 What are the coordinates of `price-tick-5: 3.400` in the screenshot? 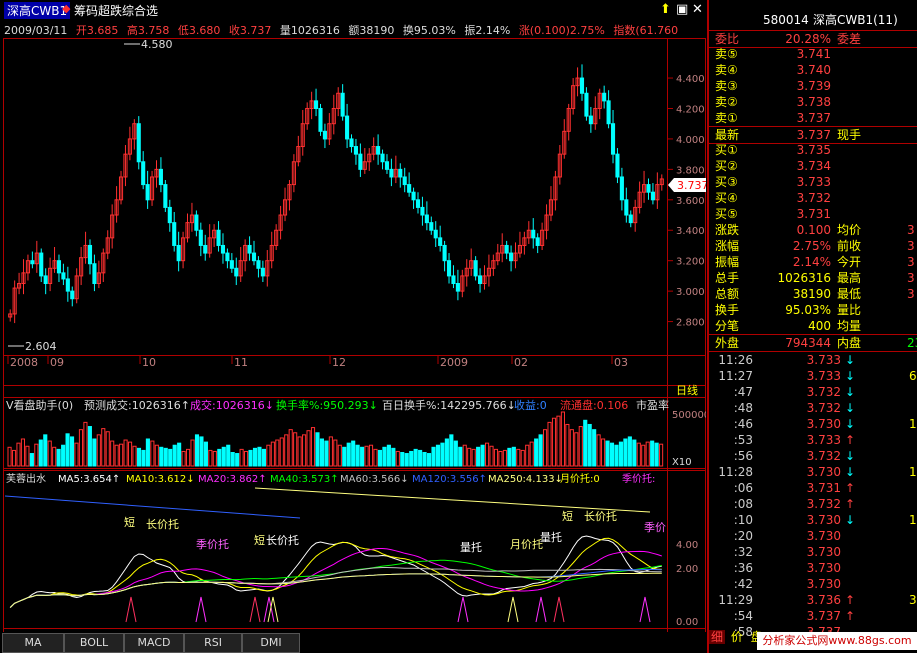 It's located at (690, 231).